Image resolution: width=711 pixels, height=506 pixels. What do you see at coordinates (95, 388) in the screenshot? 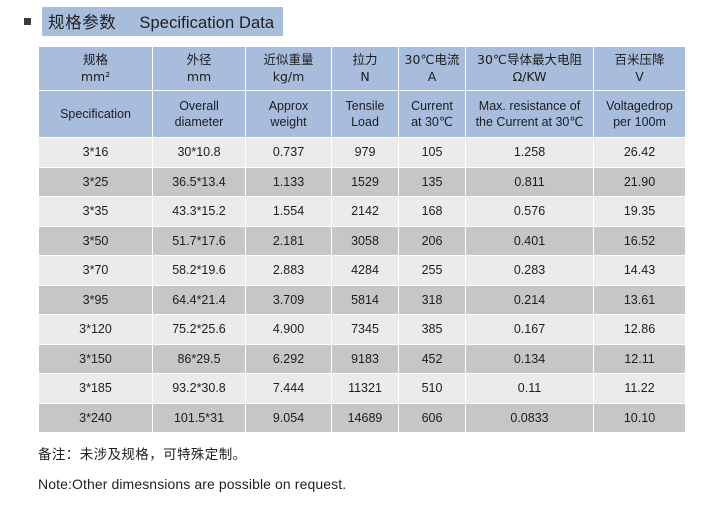
I see `cell-specification: 3*185` at bounding box center [95, 388].